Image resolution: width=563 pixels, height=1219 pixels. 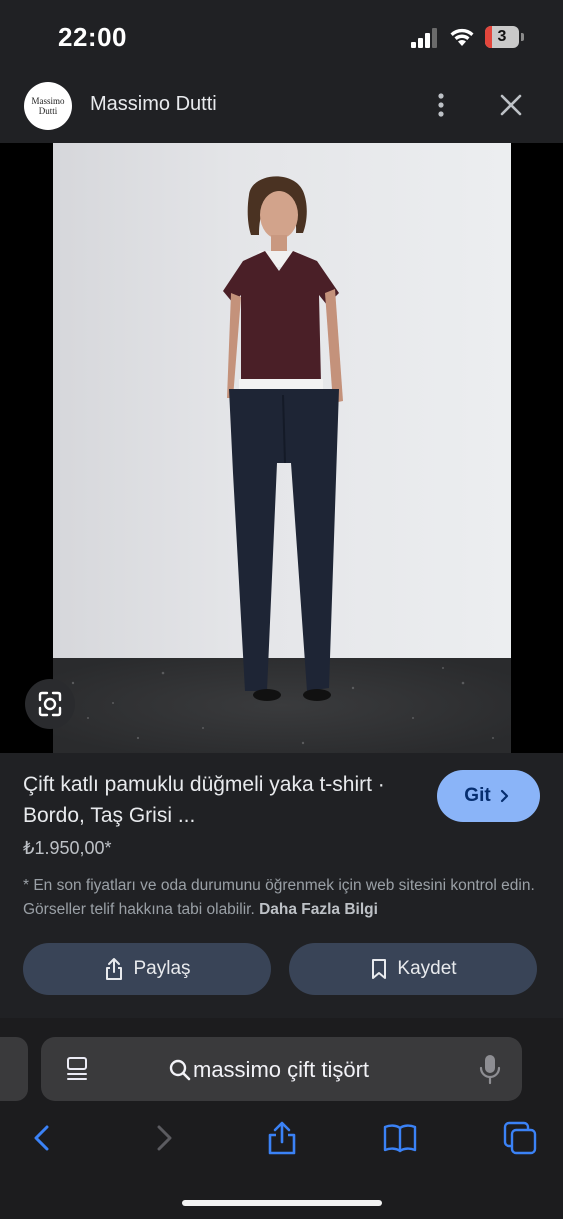 I want to click on site-name: Massimo Dutti, so click(x=153, y=104).